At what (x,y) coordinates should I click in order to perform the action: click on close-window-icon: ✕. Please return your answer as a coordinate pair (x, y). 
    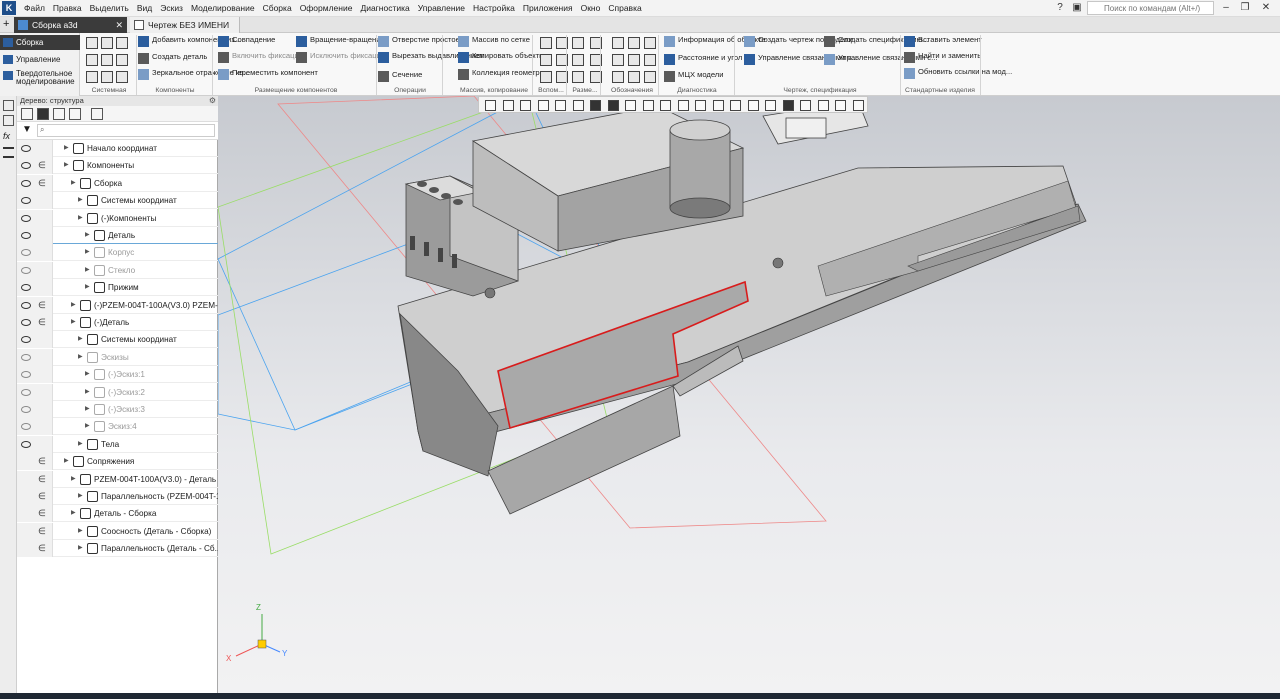
    Looking at the image, I should click on (1266, 8).